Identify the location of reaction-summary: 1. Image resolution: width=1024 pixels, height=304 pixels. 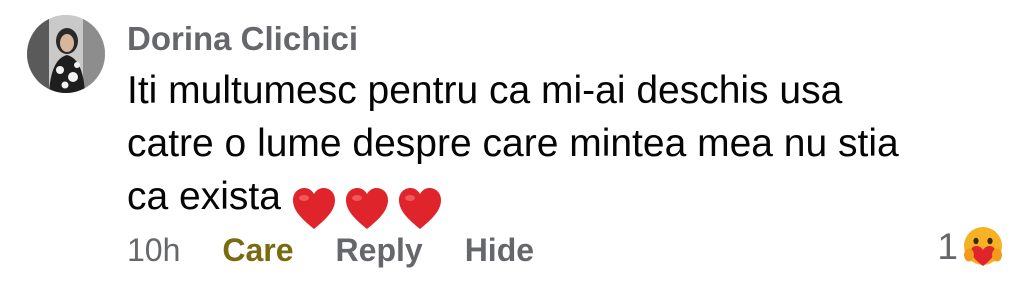
(971, 247).